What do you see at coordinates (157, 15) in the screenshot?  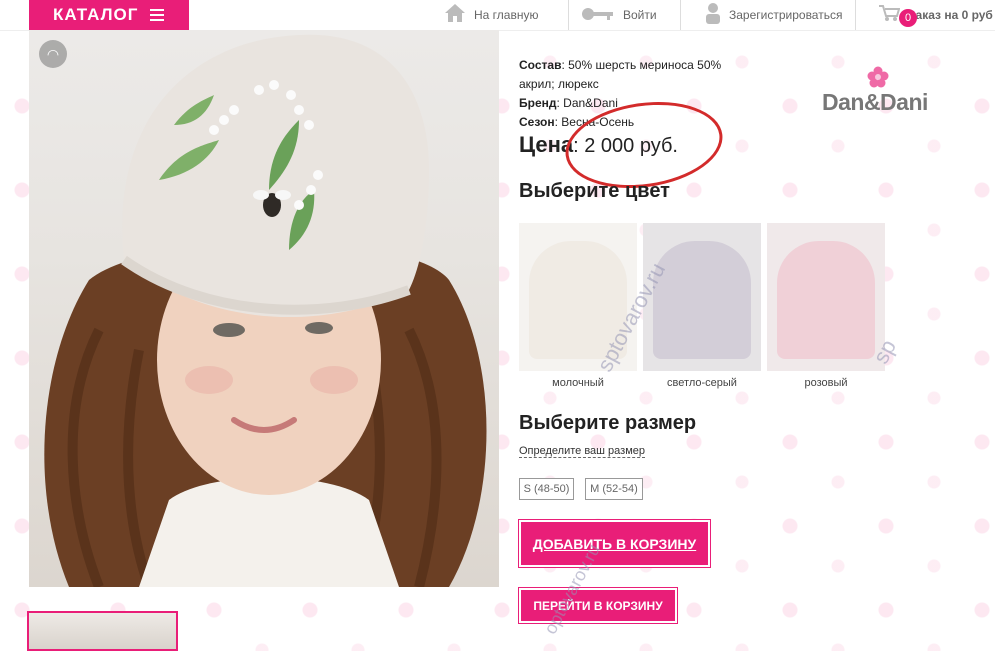 I see `menu-icon` at bounding box center [157, 15].